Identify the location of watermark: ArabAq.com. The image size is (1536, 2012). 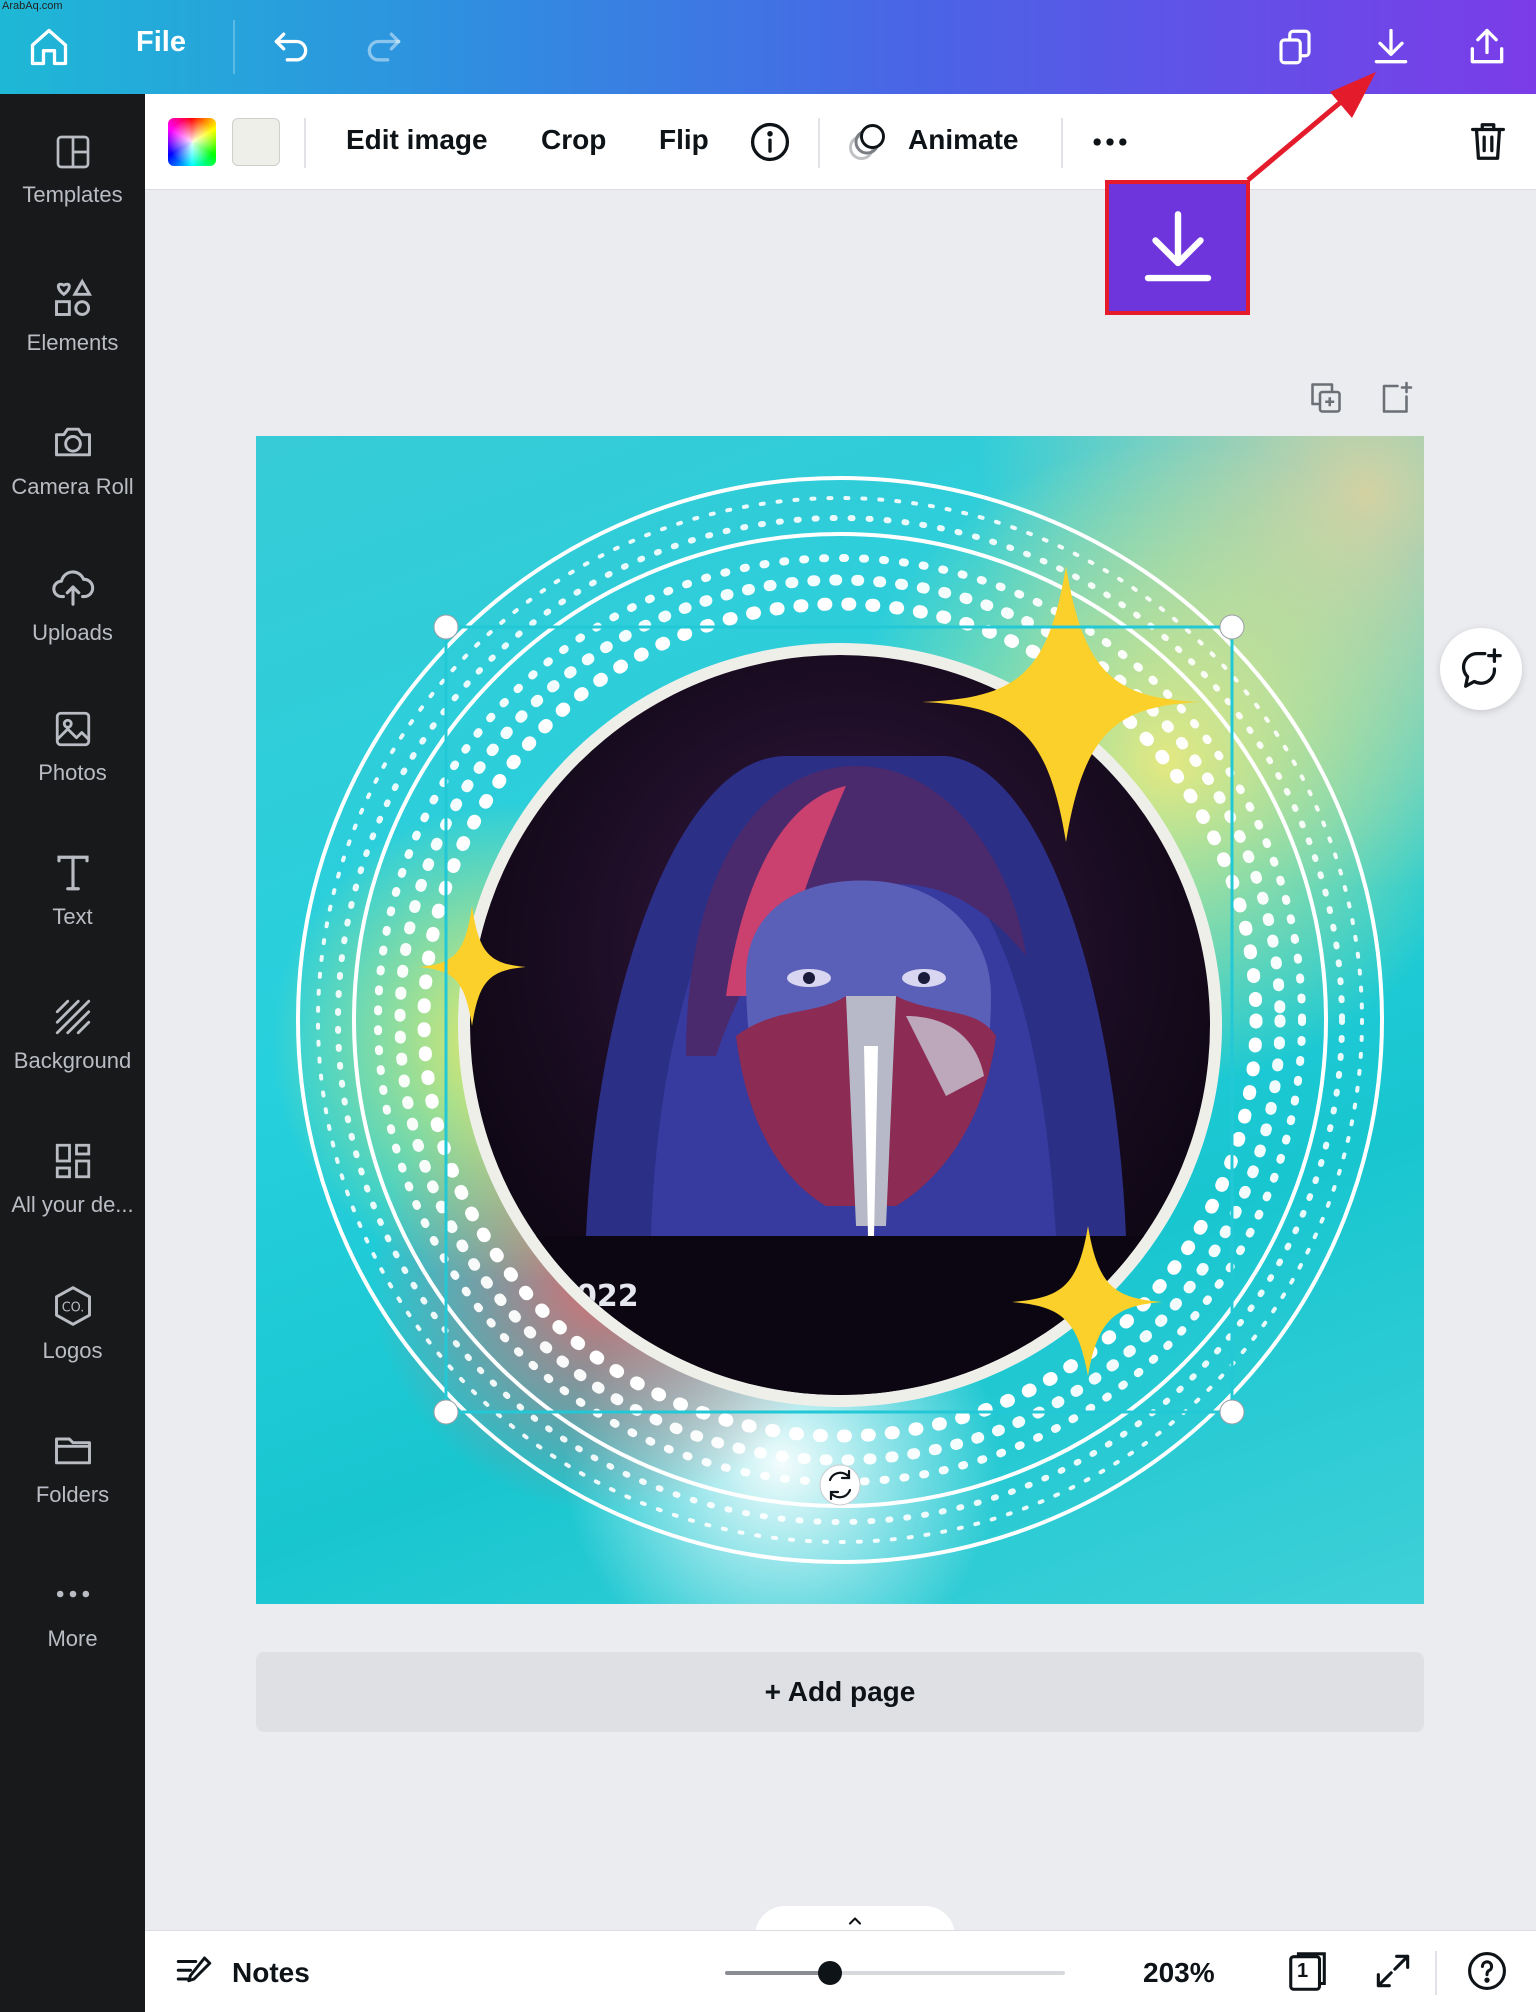
(32, 6).